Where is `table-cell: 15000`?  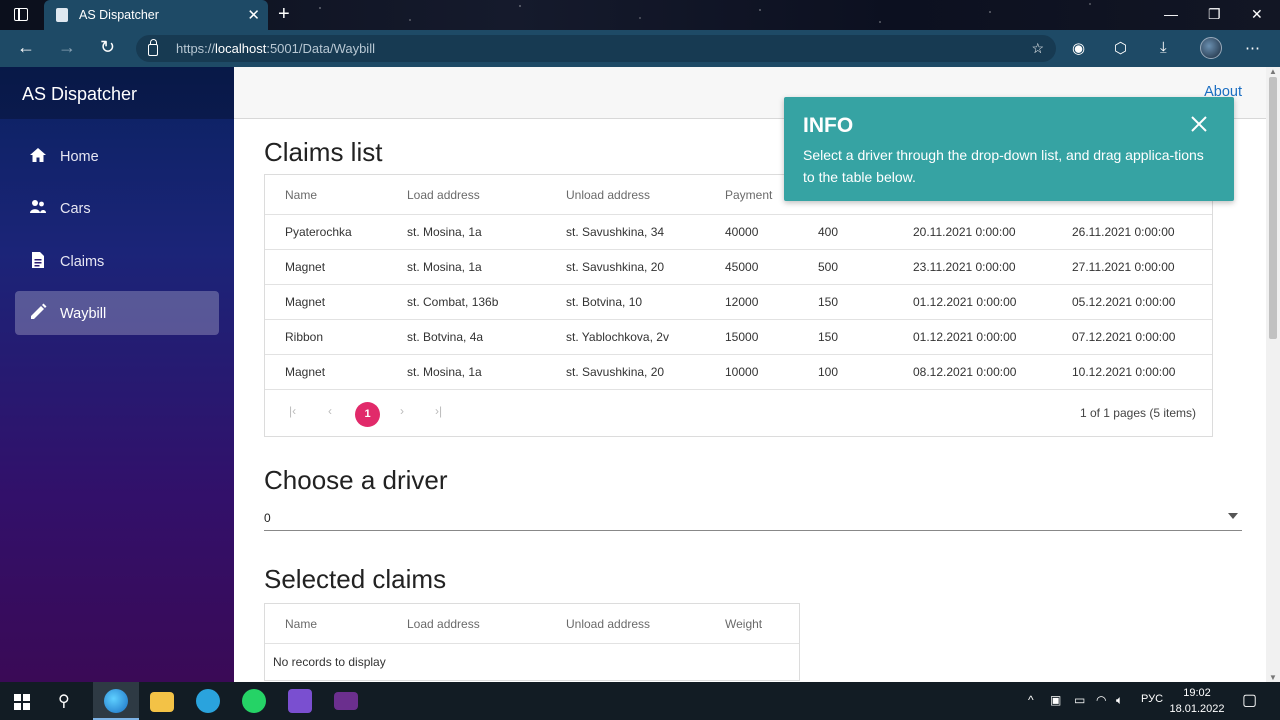 table-cell: 15000 is located at coordinates (742, 337).